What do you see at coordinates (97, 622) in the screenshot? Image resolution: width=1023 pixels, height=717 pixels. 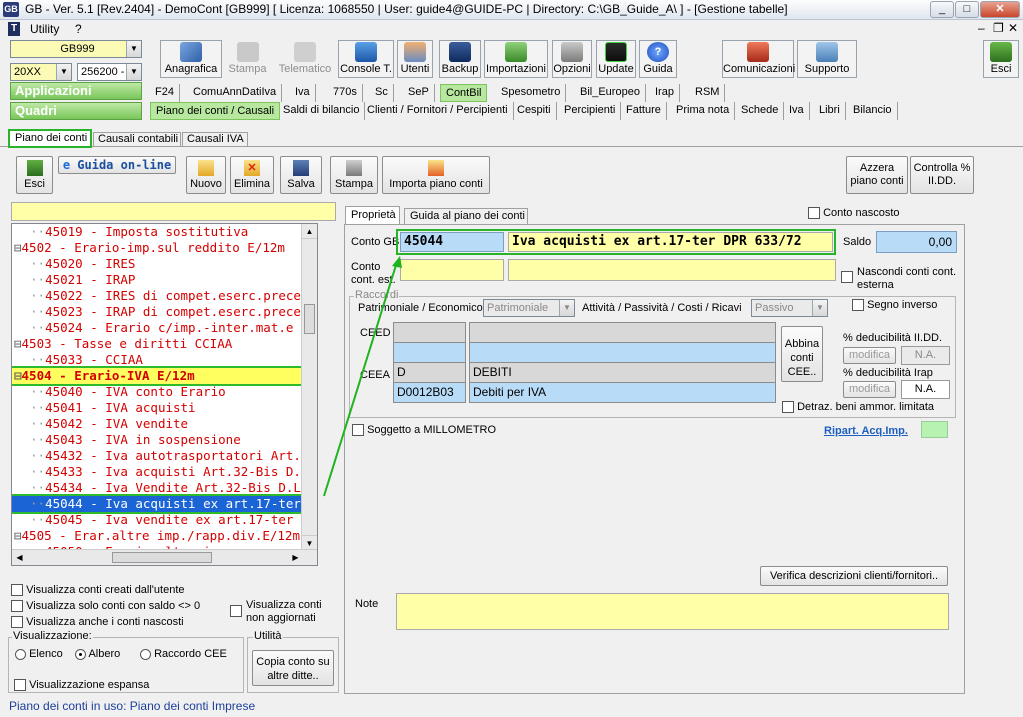 I see `opt-nascosti: Visualizza anche i conti nascosti` at bounding box center [97, 622].